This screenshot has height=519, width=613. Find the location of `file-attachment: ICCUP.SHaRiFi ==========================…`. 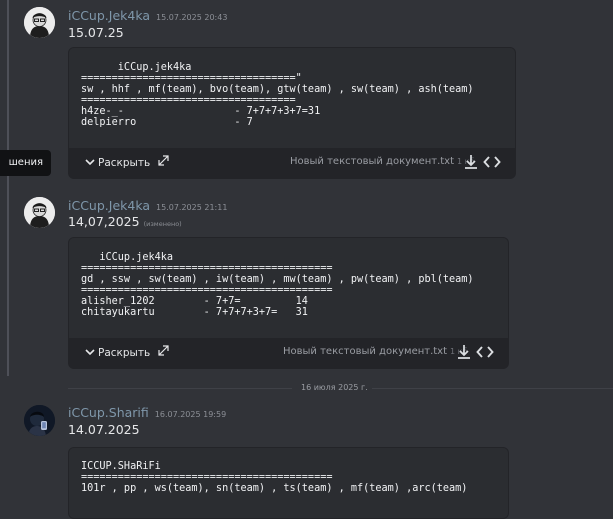

file-attachment: ICCUP.SHaRiFi ==========================… is located at coordinates (288, 483).